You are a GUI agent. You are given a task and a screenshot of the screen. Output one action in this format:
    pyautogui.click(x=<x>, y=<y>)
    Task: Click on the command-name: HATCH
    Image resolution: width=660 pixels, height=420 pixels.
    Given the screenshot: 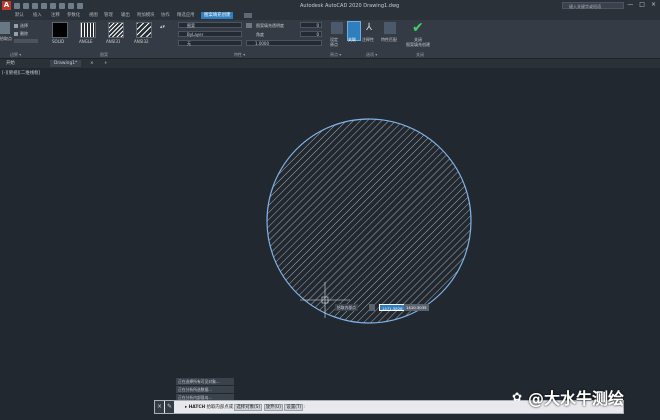 What is the action you would take?
    pyautogui.click(x=197, y=407)
    